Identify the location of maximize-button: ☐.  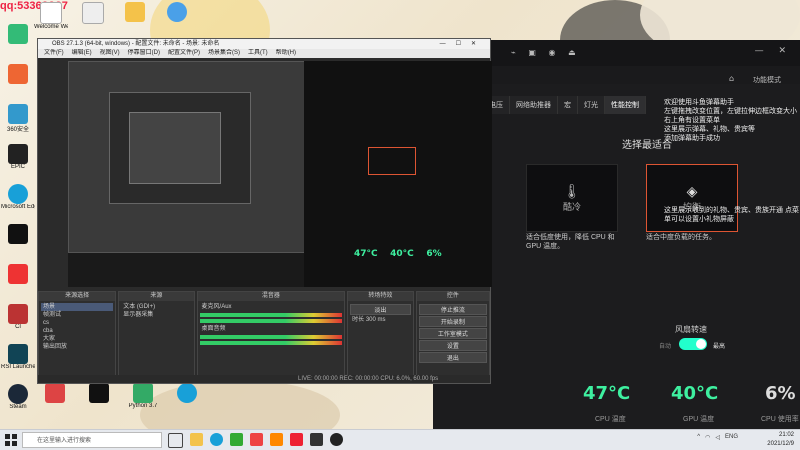
(463, 44).